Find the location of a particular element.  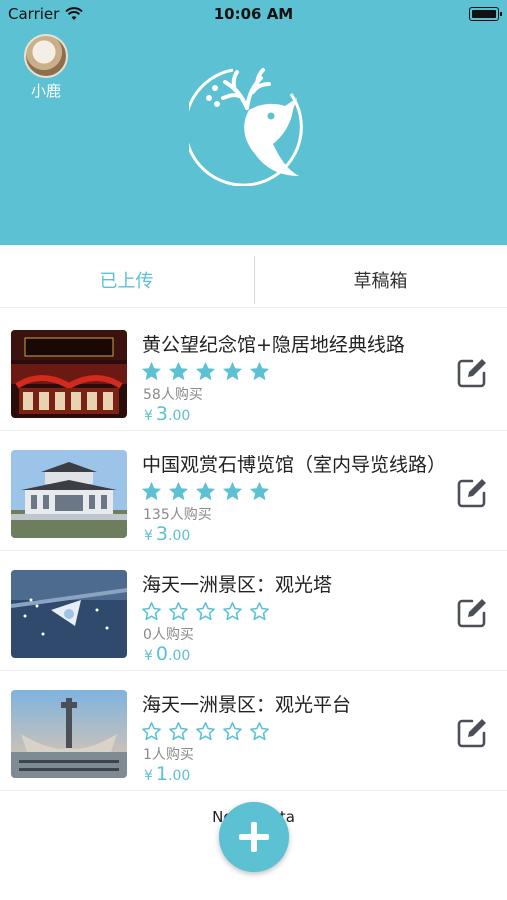

thumbnail-stone-museum is located at coordinates (69, 494).